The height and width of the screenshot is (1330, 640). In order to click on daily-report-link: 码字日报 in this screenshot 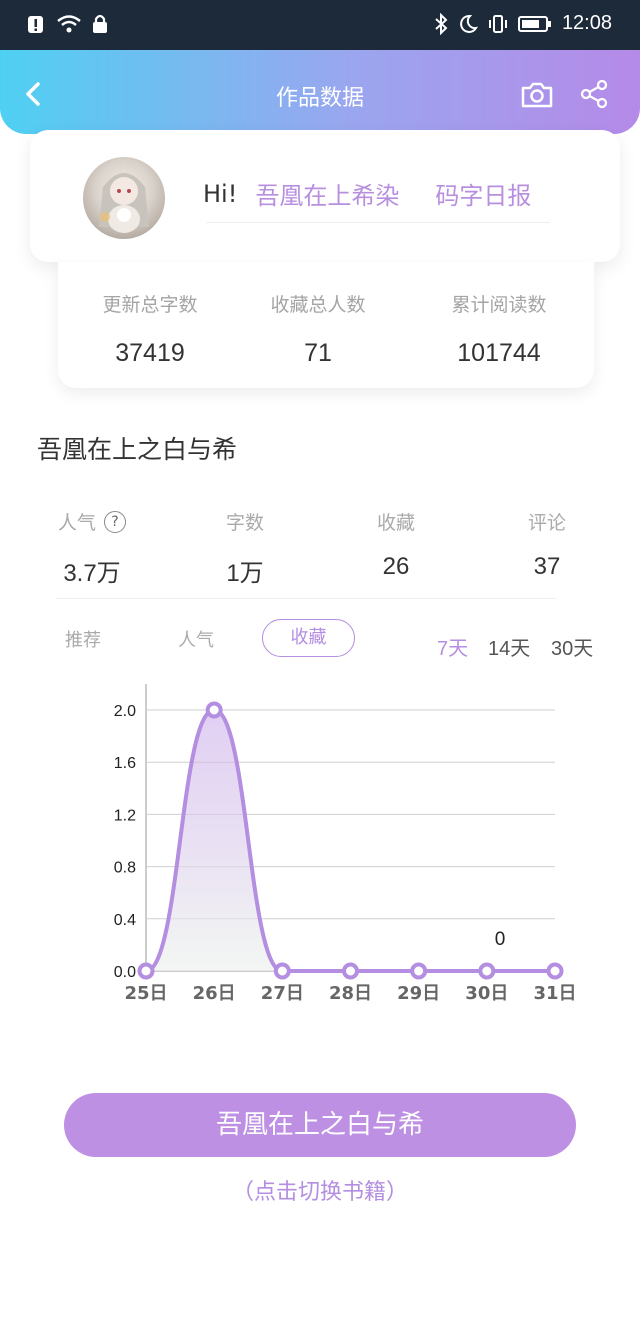, I will do `click(483, 193)`.